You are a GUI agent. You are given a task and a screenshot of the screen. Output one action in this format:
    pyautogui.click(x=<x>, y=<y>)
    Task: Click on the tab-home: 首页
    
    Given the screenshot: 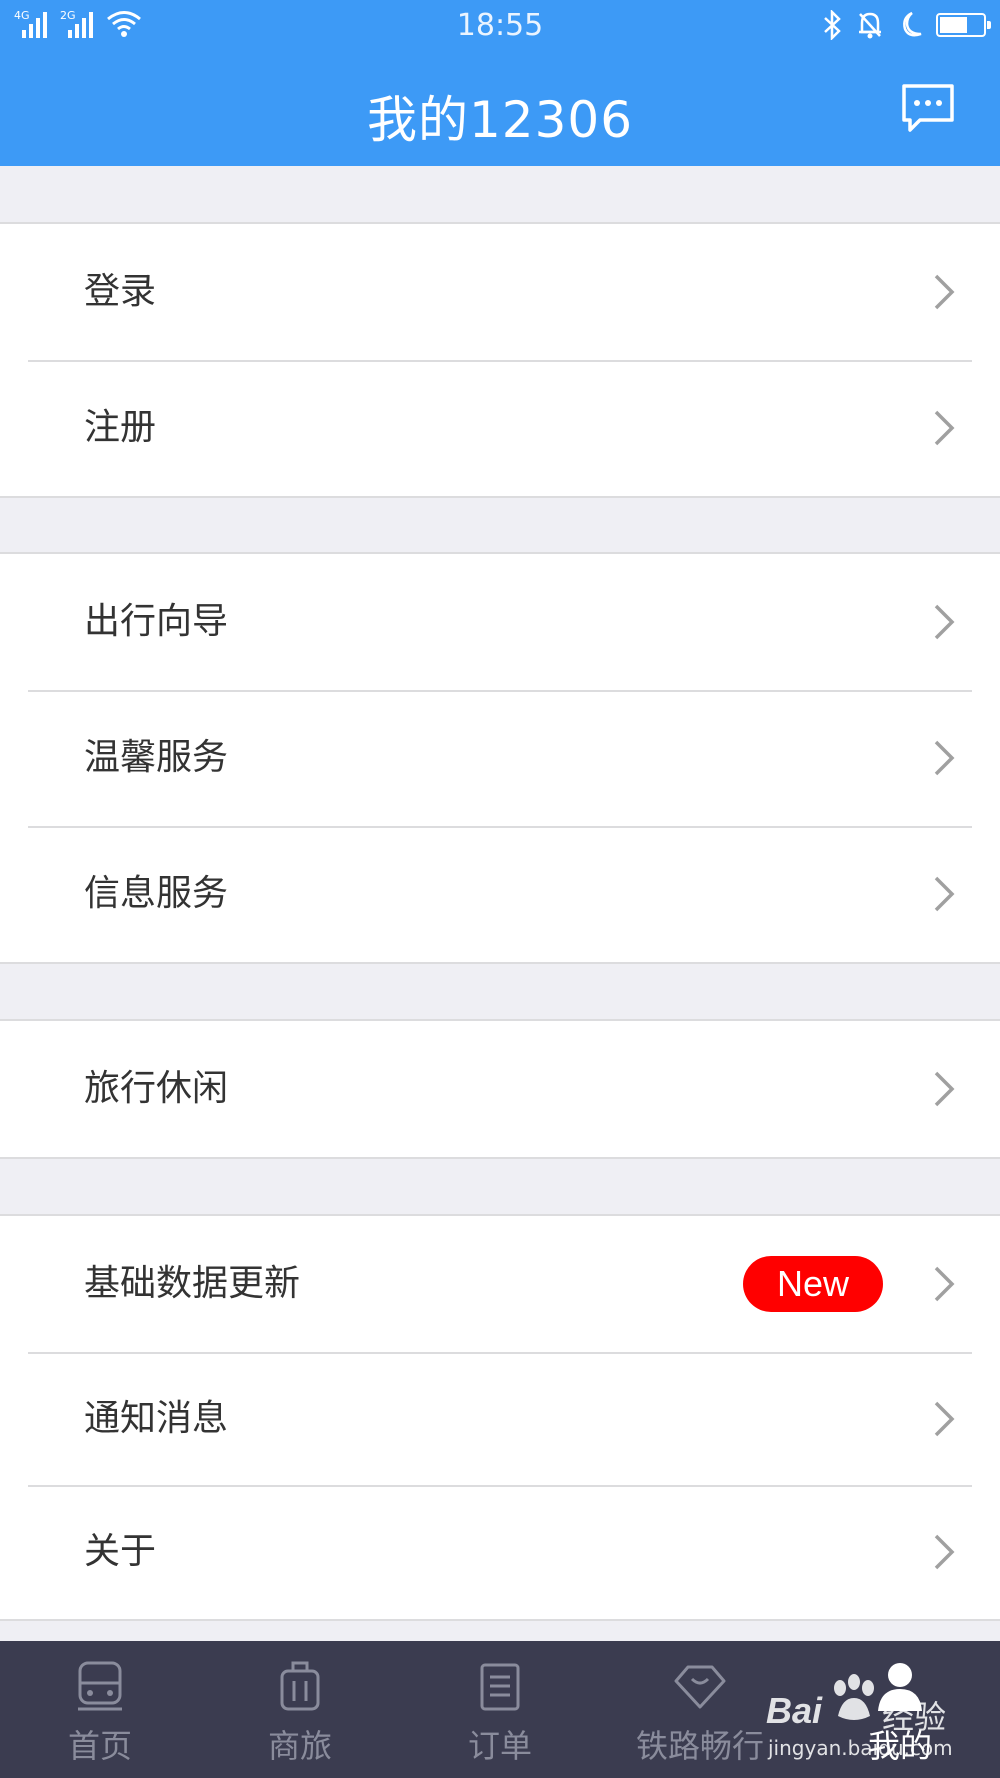 What is the action you would take?
    pyautogui.click(x=100, y=1709)
    